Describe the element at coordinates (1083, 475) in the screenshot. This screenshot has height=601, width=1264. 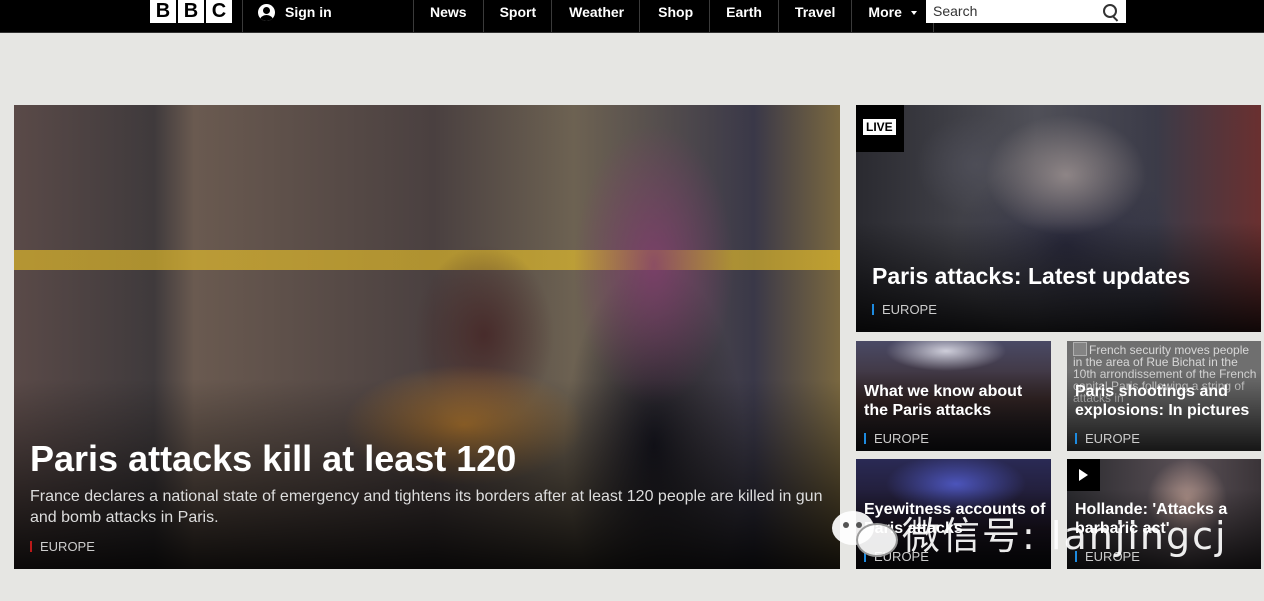
I see `play-icon` at that location.